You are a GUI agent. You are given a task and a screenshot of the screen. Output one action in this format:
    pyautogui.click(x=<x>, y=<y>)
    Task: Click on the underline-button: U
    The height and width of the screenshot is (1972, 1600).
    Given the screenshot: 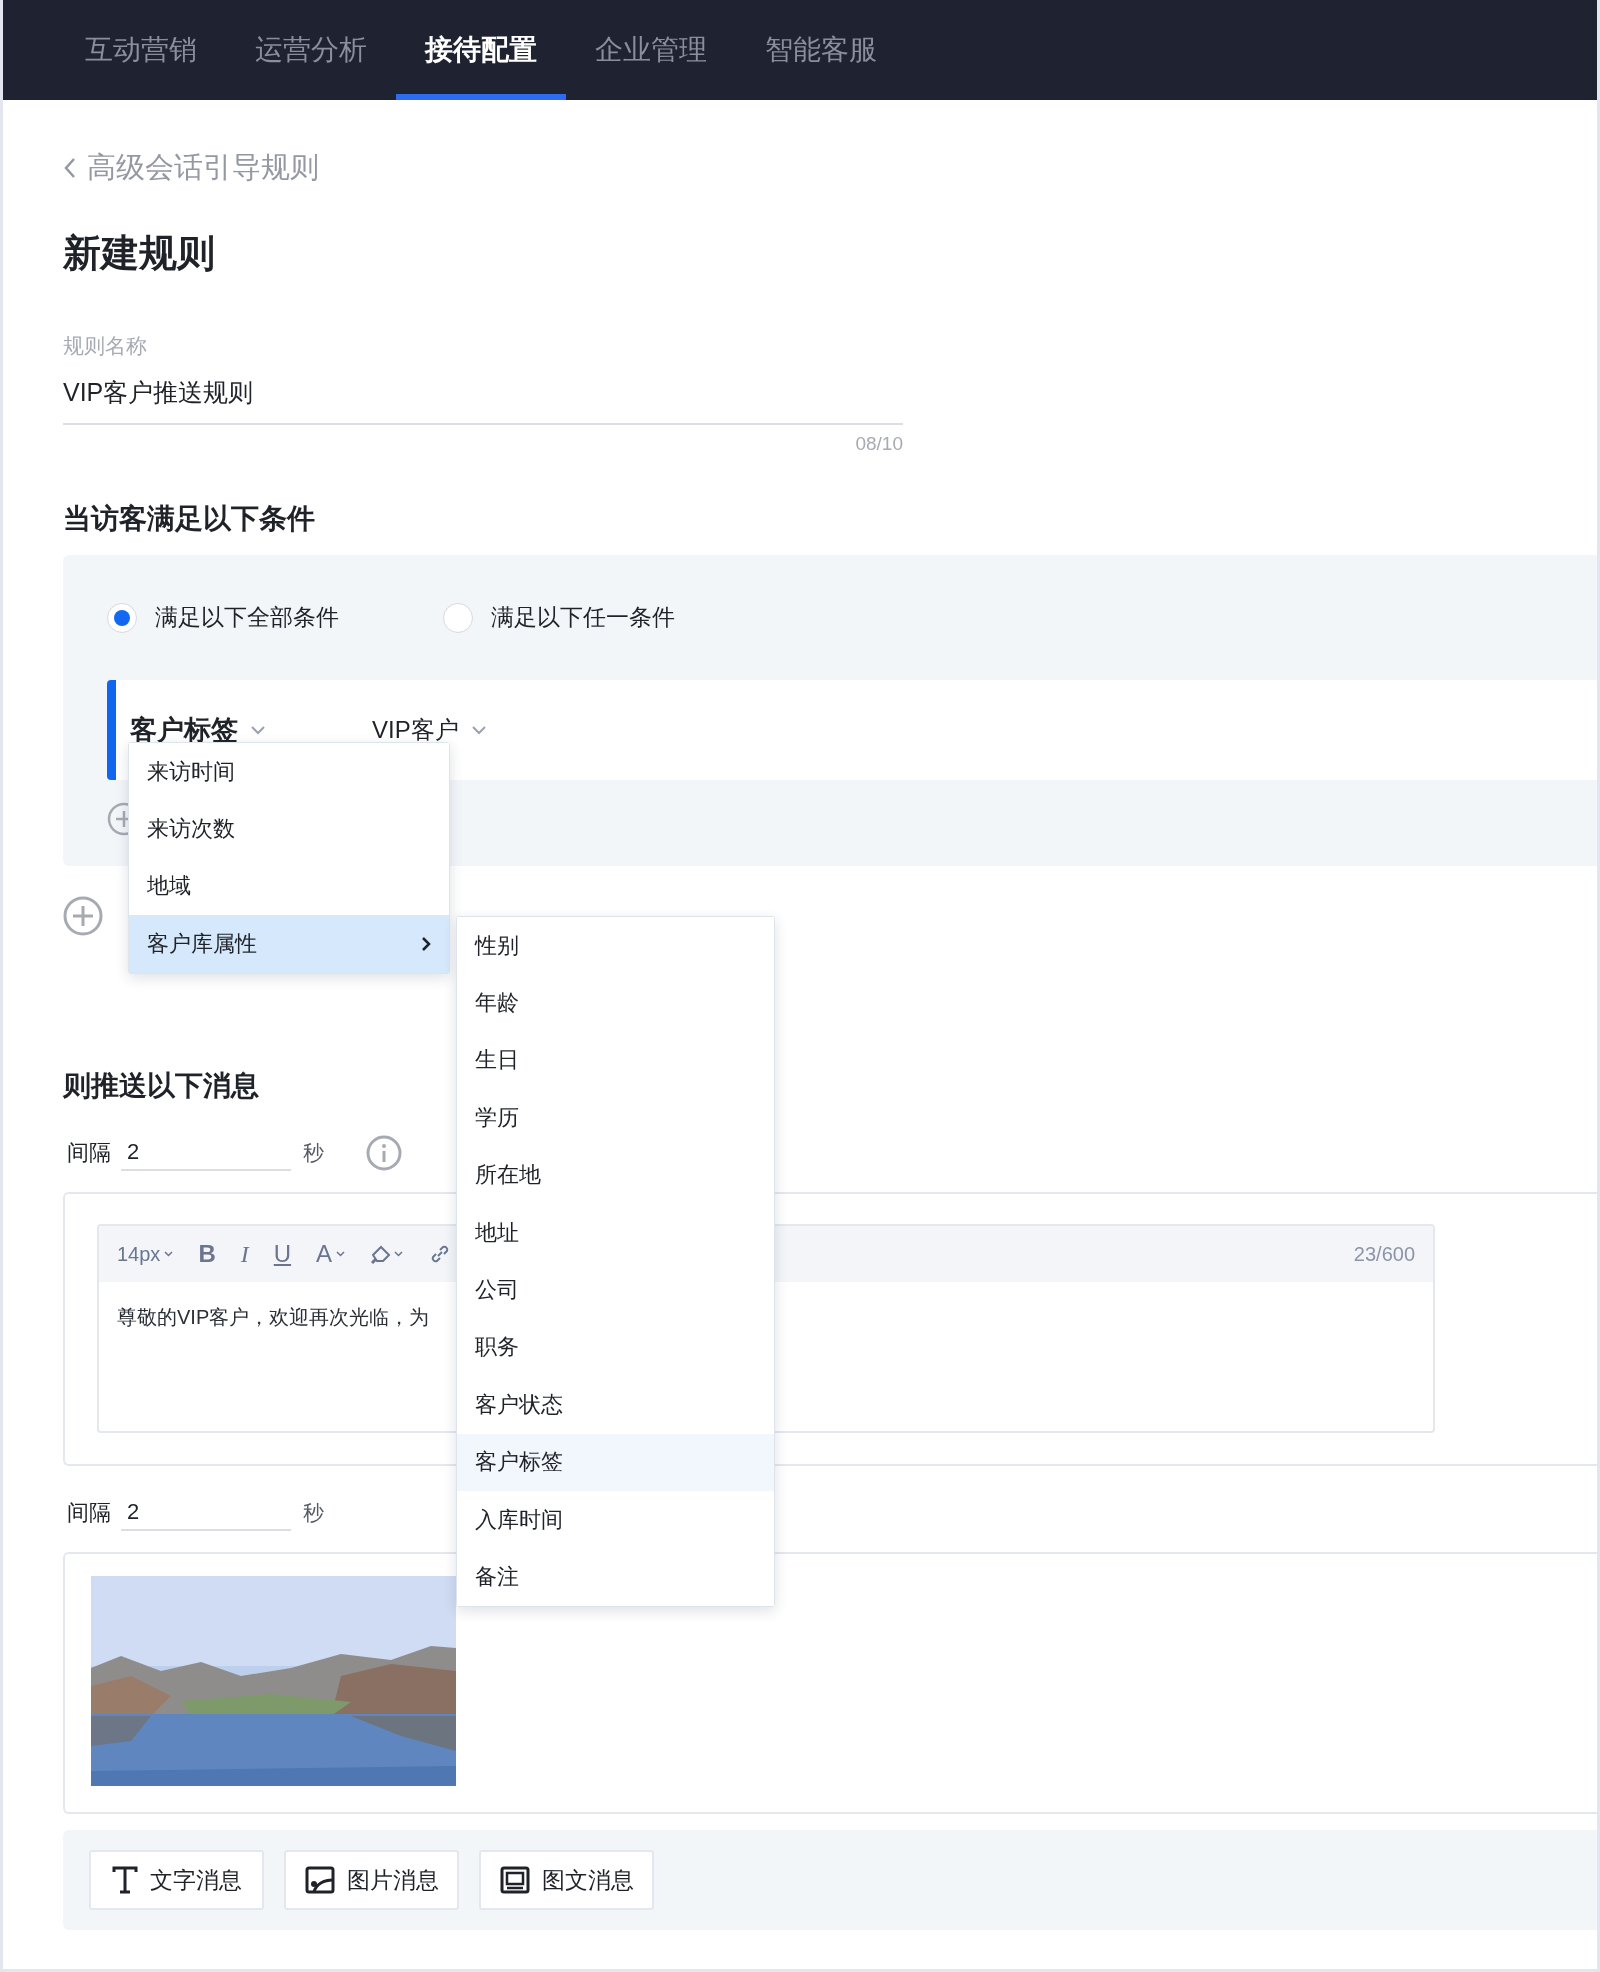 What is the action you would take?
    pyautogui.click(x=282, y=1254)
    